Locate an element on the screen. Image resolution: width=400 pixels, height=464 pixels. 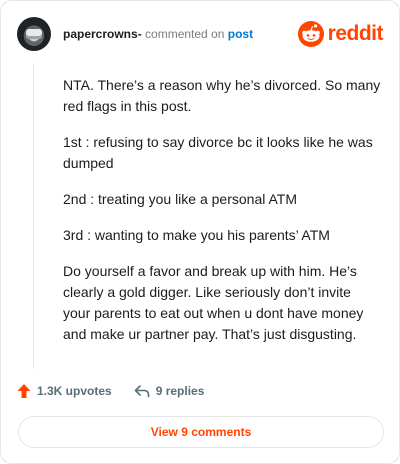
reddit-brand: reddit is located at coordinates (340, 34).